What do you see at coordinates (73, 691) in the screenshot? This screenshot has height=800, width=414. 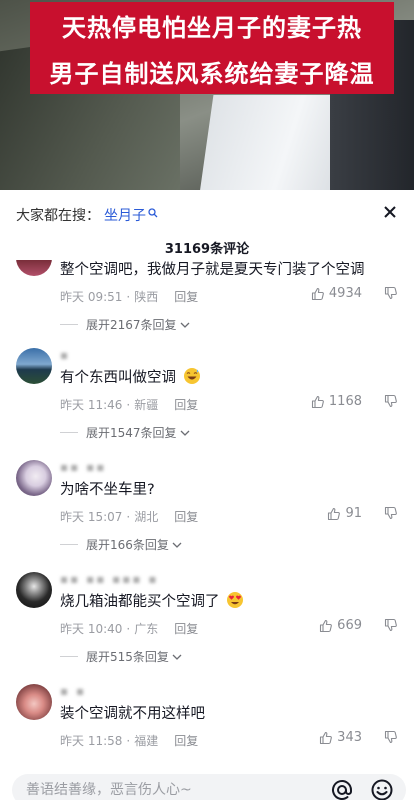 I see `comment-username: ▪ ▪` at bounding box center [73, 691].